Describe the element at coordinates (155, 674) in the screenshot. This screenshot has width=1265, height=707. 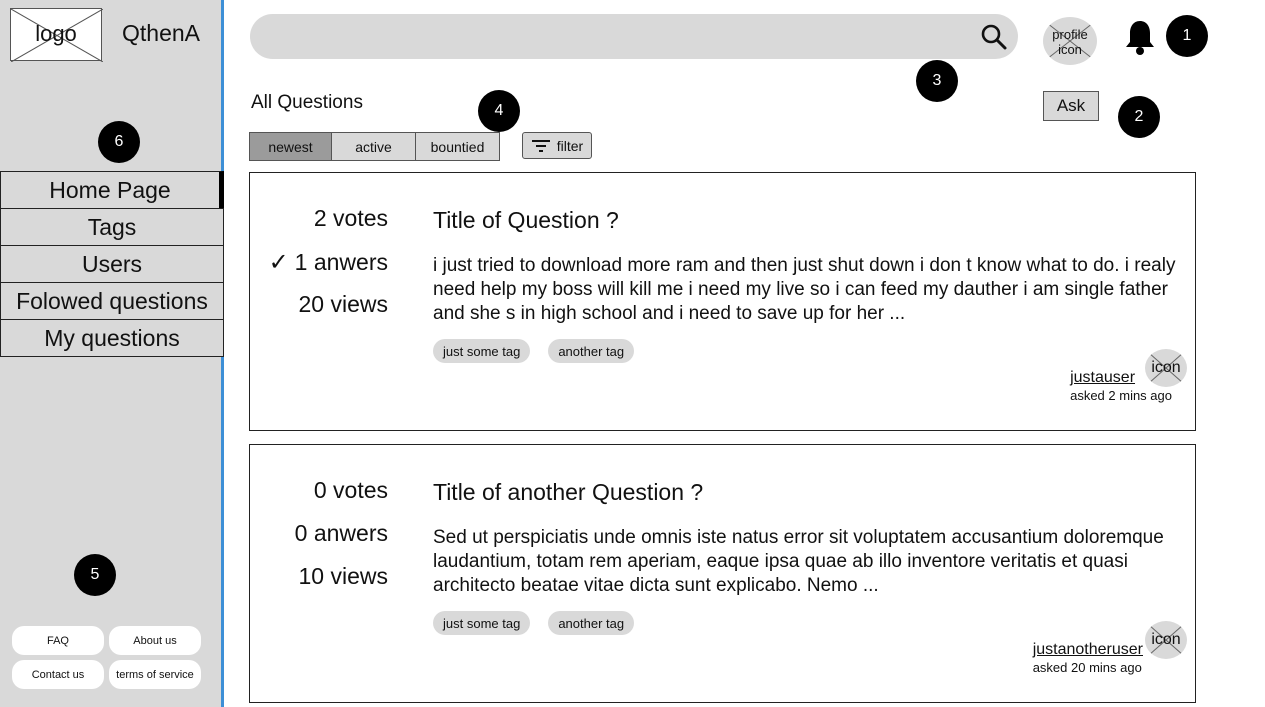
I see `footer-link-terms-of-service: terms of service` at that location.